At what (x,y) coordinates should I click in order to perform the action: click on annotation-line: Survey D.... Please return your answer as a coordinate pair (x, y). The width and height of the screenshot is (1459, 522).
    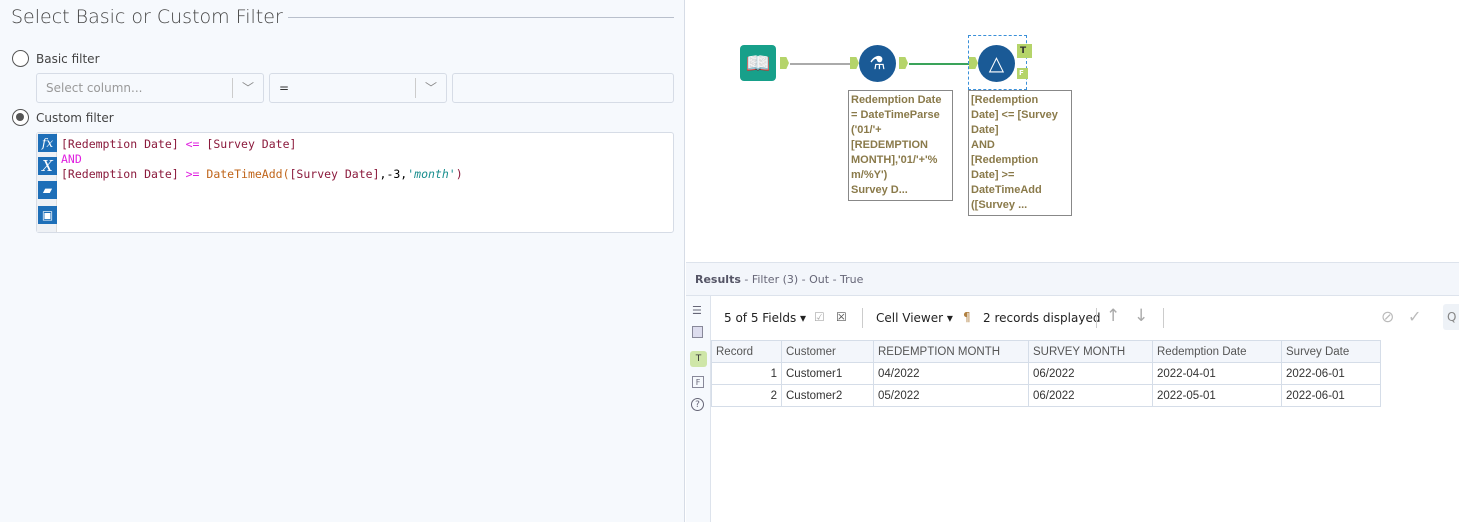
    Looking at the image, I should click on (879, 190).